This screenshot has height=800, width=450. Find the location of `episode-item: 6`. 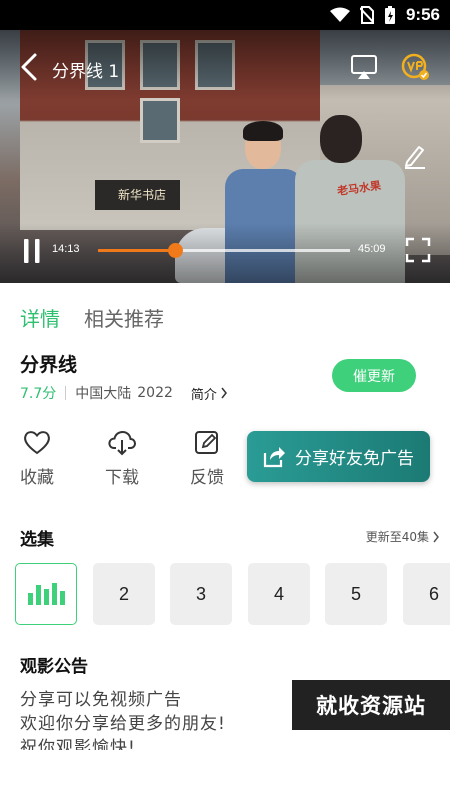

episode-item: 6 is located at coordinates (426, 594).